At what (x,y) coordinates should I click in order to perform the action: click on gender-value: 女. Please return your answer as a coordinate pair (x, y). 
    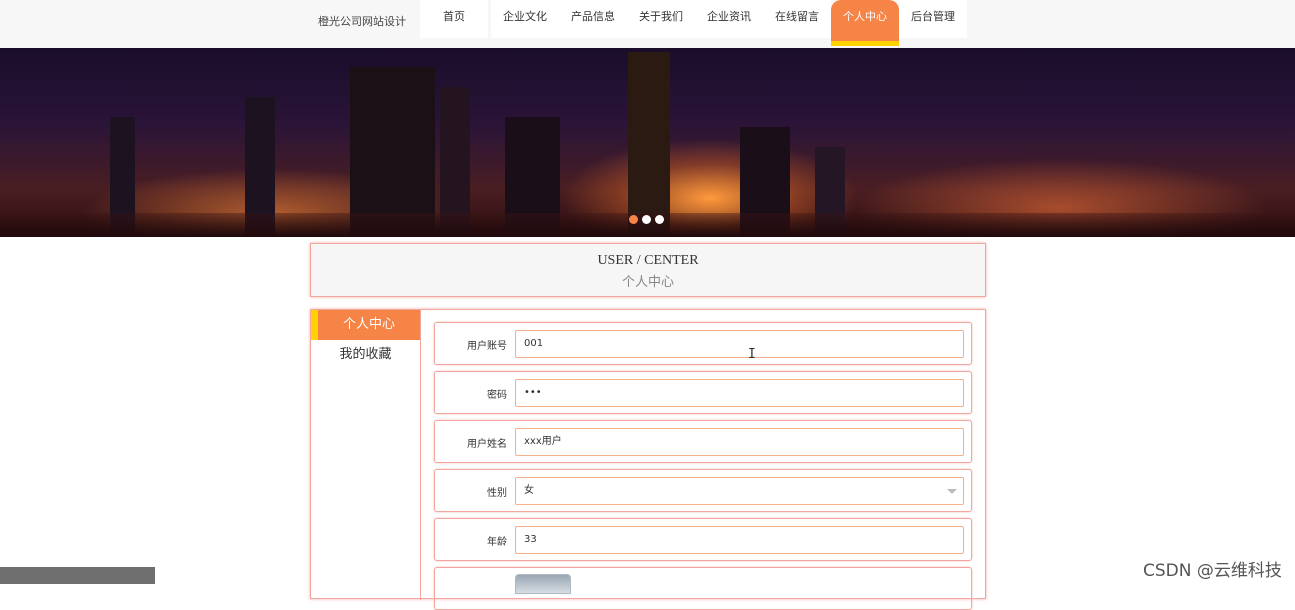
    Looking at the image, I should click on (529, 490).